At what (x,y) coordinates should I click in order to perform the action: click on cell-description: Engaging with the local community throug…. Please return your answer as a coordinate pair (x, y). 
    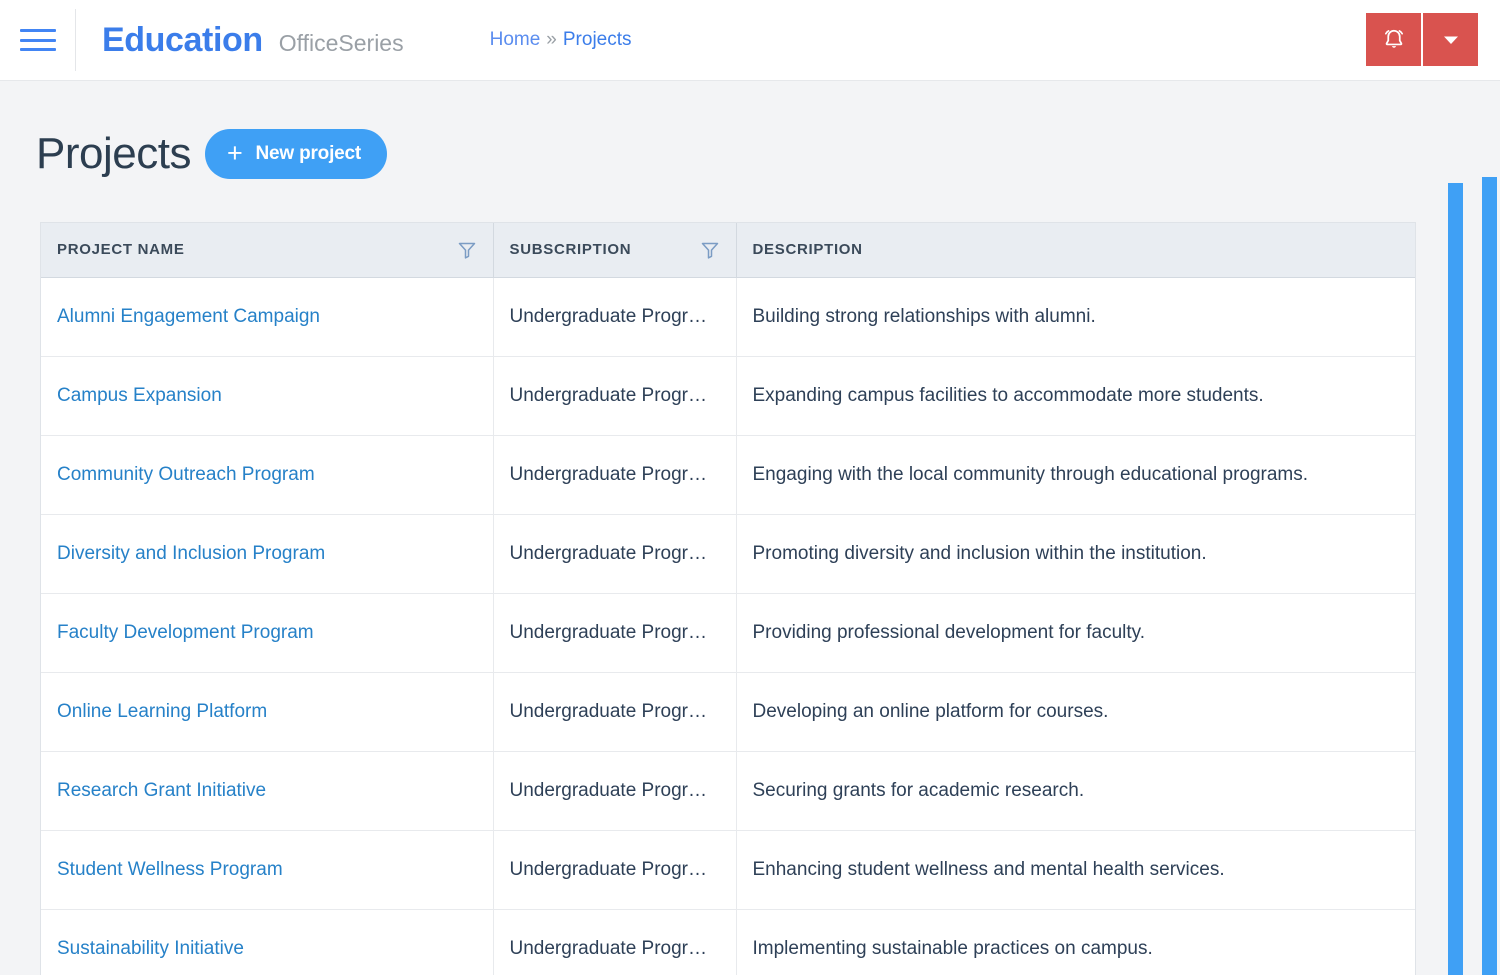
    Looking at the image, I should click on (1075, 475).